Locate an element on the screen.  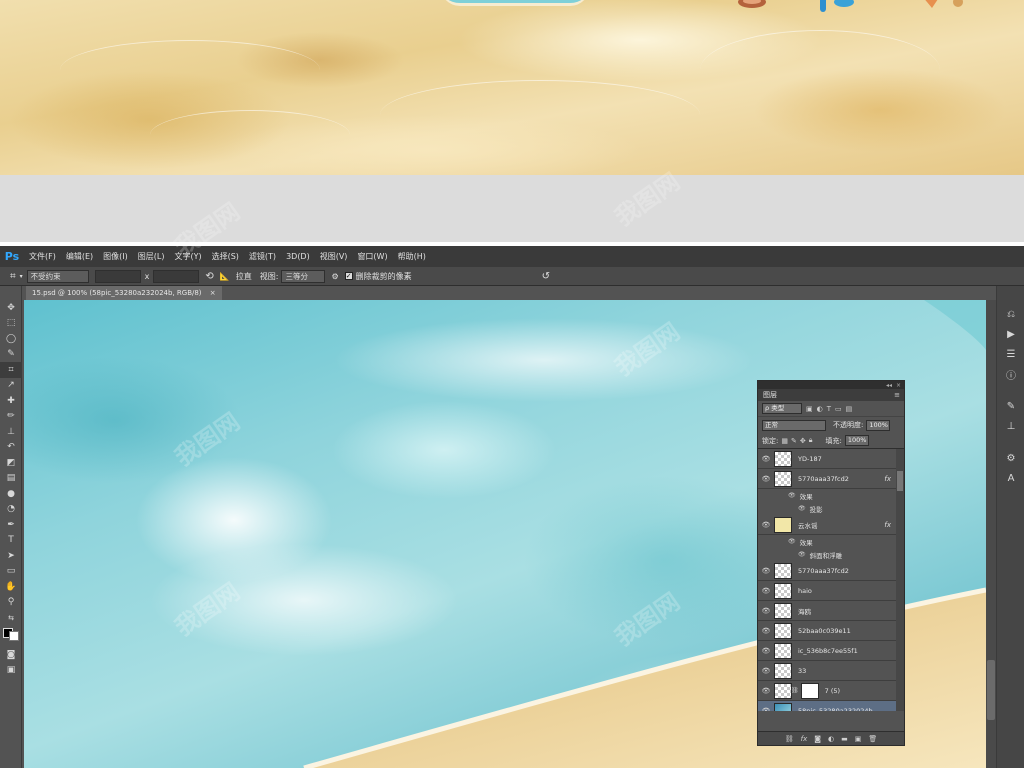
move-tool-icon: ✥ is located at coordinates (11, 308).